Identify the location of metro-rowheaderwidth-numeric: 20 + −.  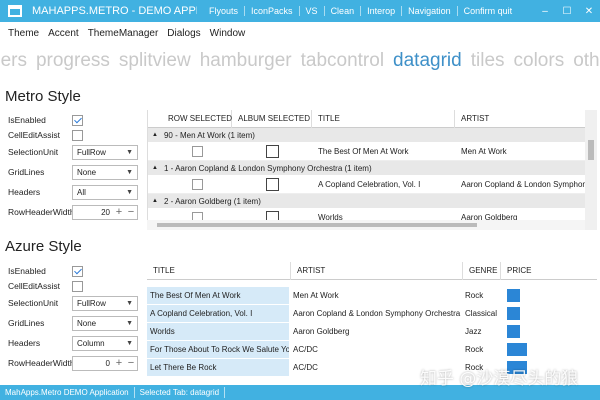
(105, 212).